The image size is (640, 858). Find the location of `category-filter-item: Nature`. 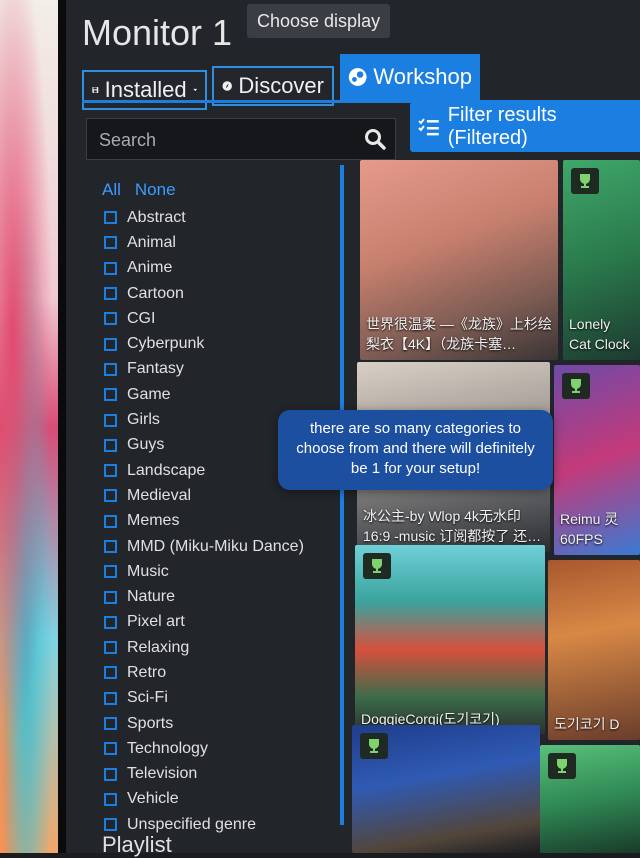

category-filter-item: Nature is located at coordinates (204, 596).